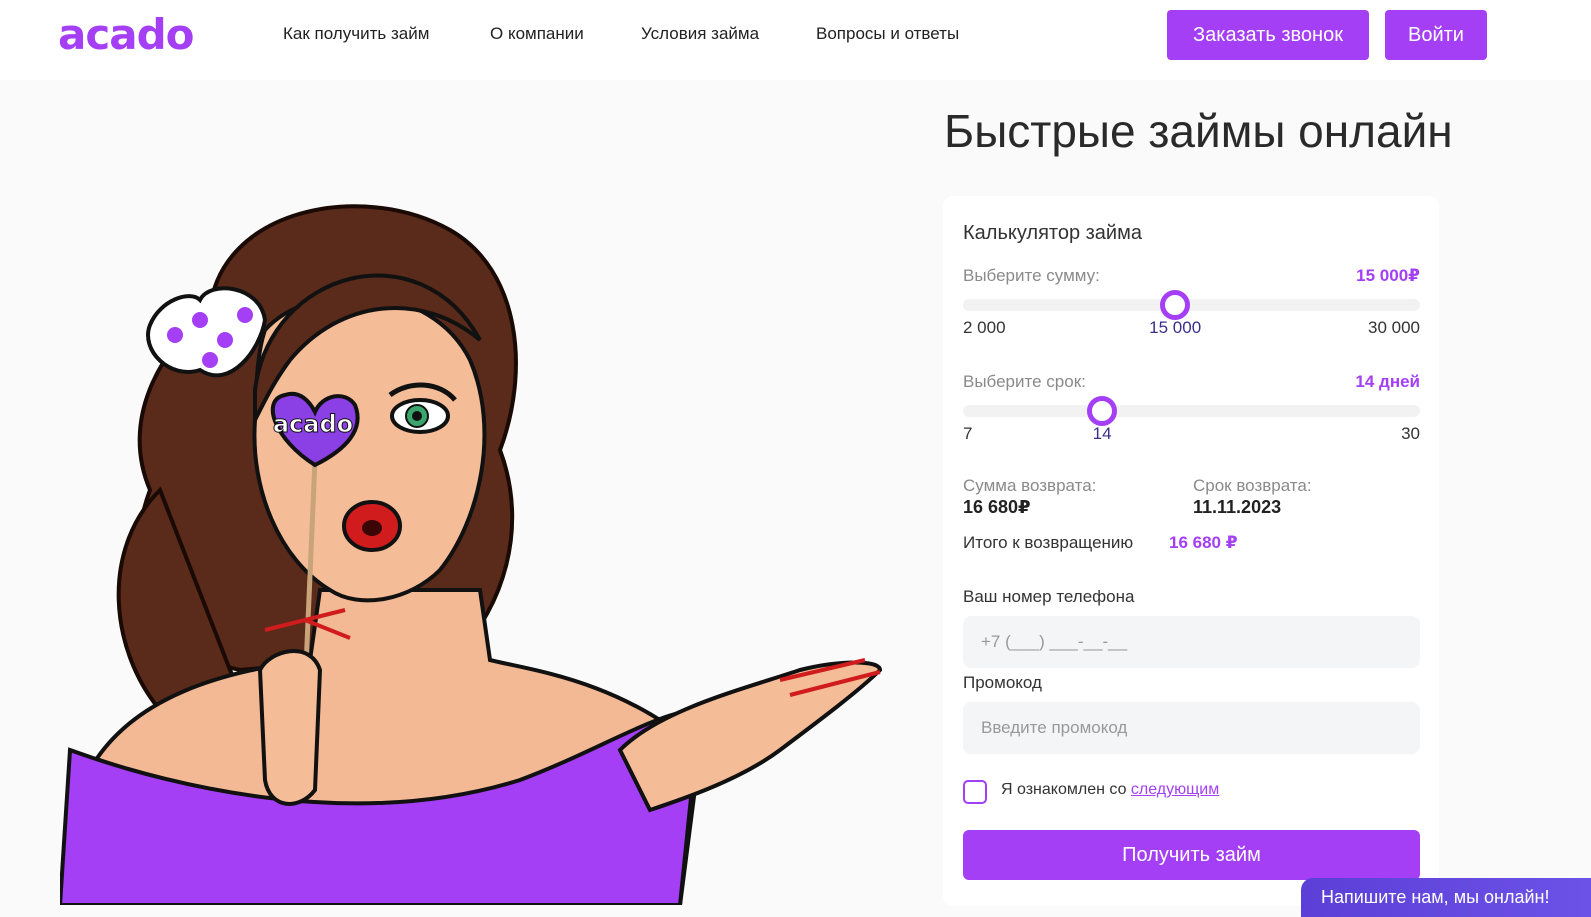 The image size is (1591, 917). What do you see at coordinates (1175, 789) in the screenshot?
I see `agree-link: следующим` at bounding box center [1175, 789].